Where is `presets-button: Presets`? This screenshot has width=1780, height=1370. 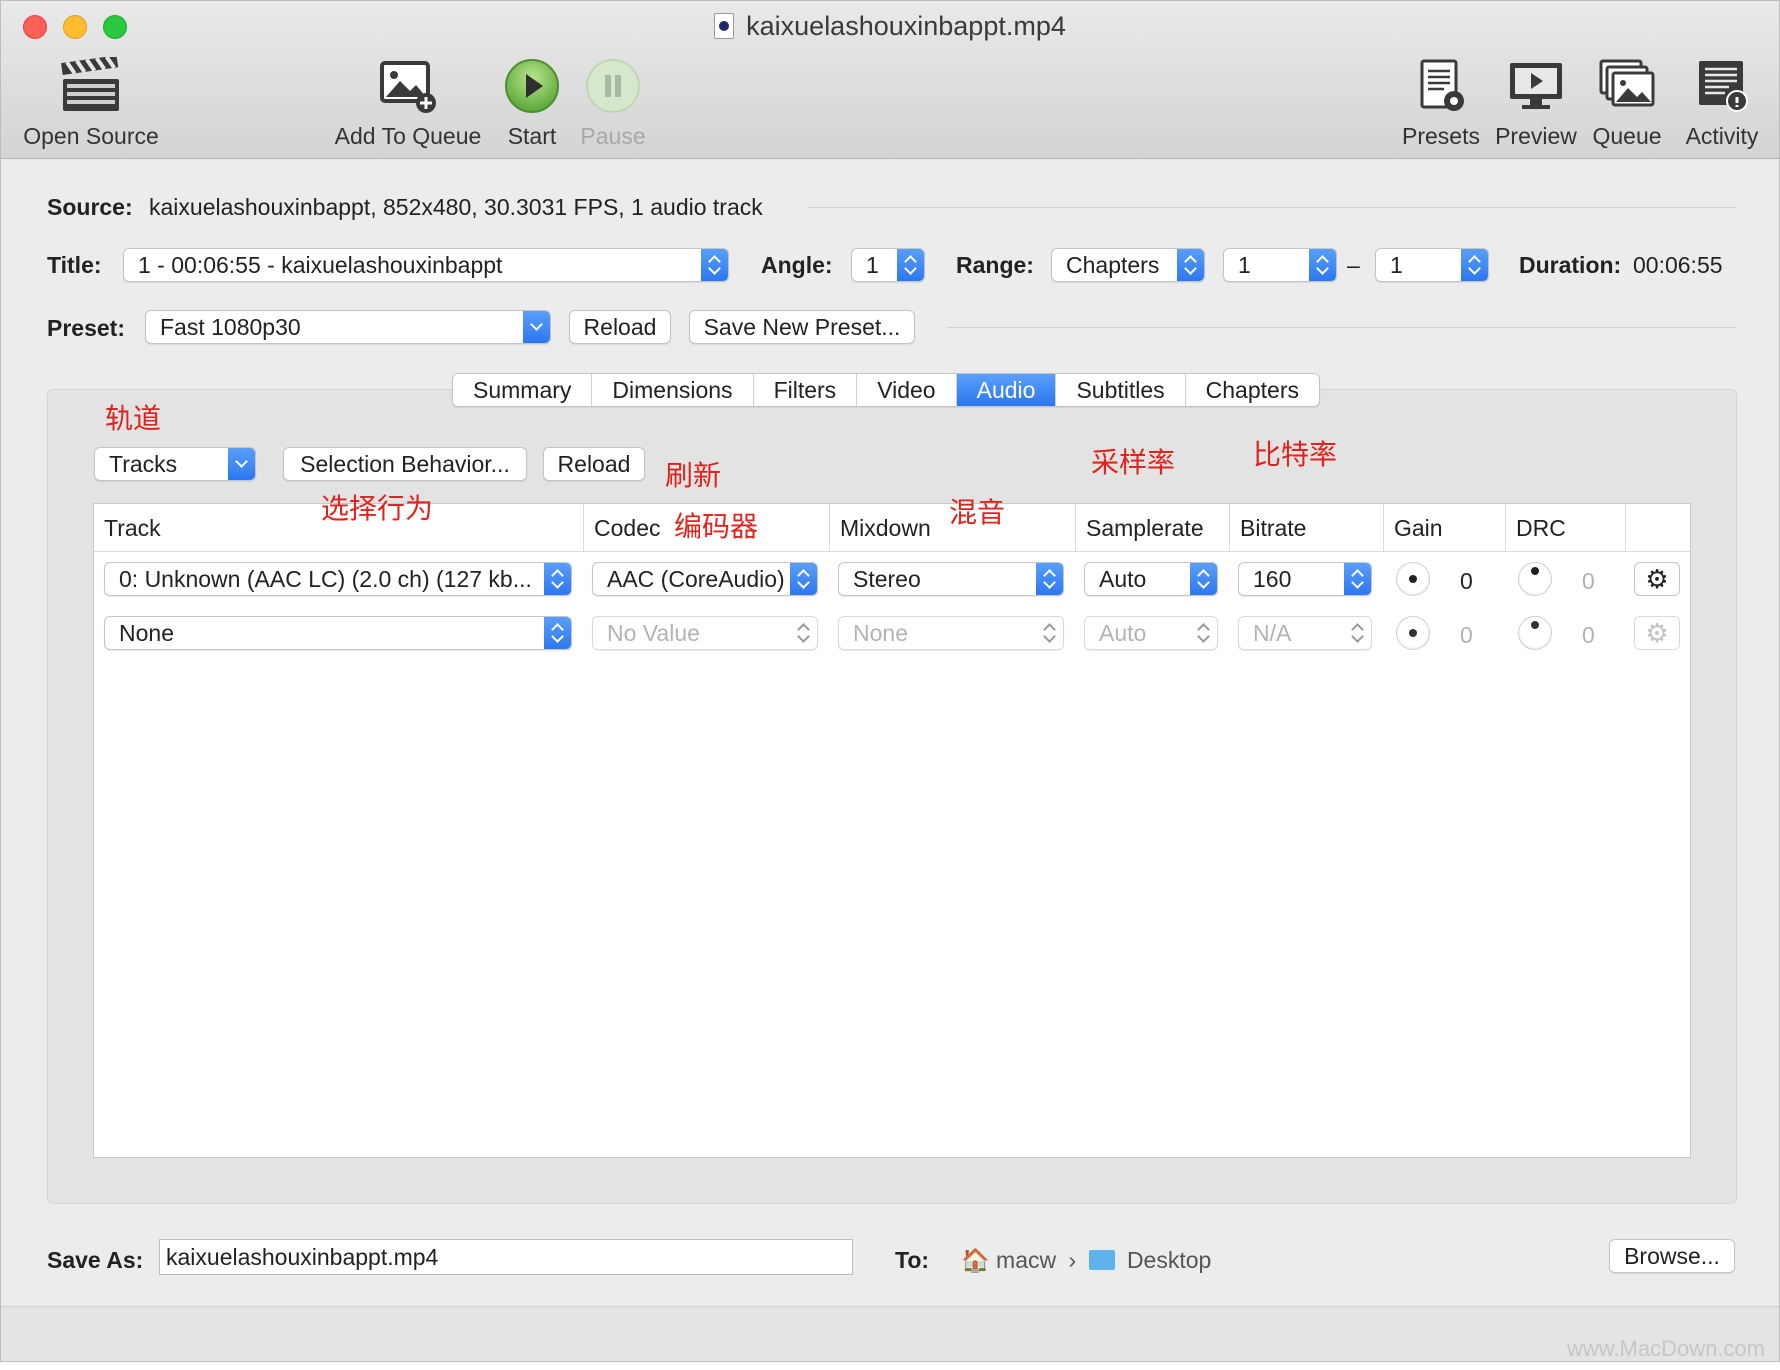 presets-button: Presets is located at coordinates (1441, 103).